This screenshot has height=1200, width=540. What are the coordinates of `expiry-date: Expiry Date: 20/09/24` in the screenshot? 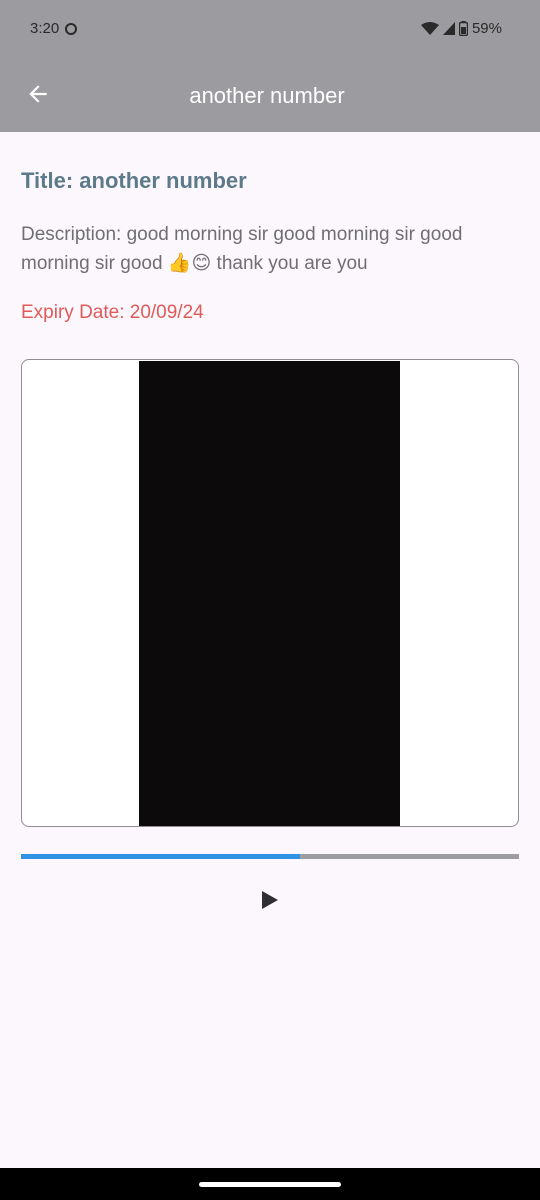 It's located at (112, 312).